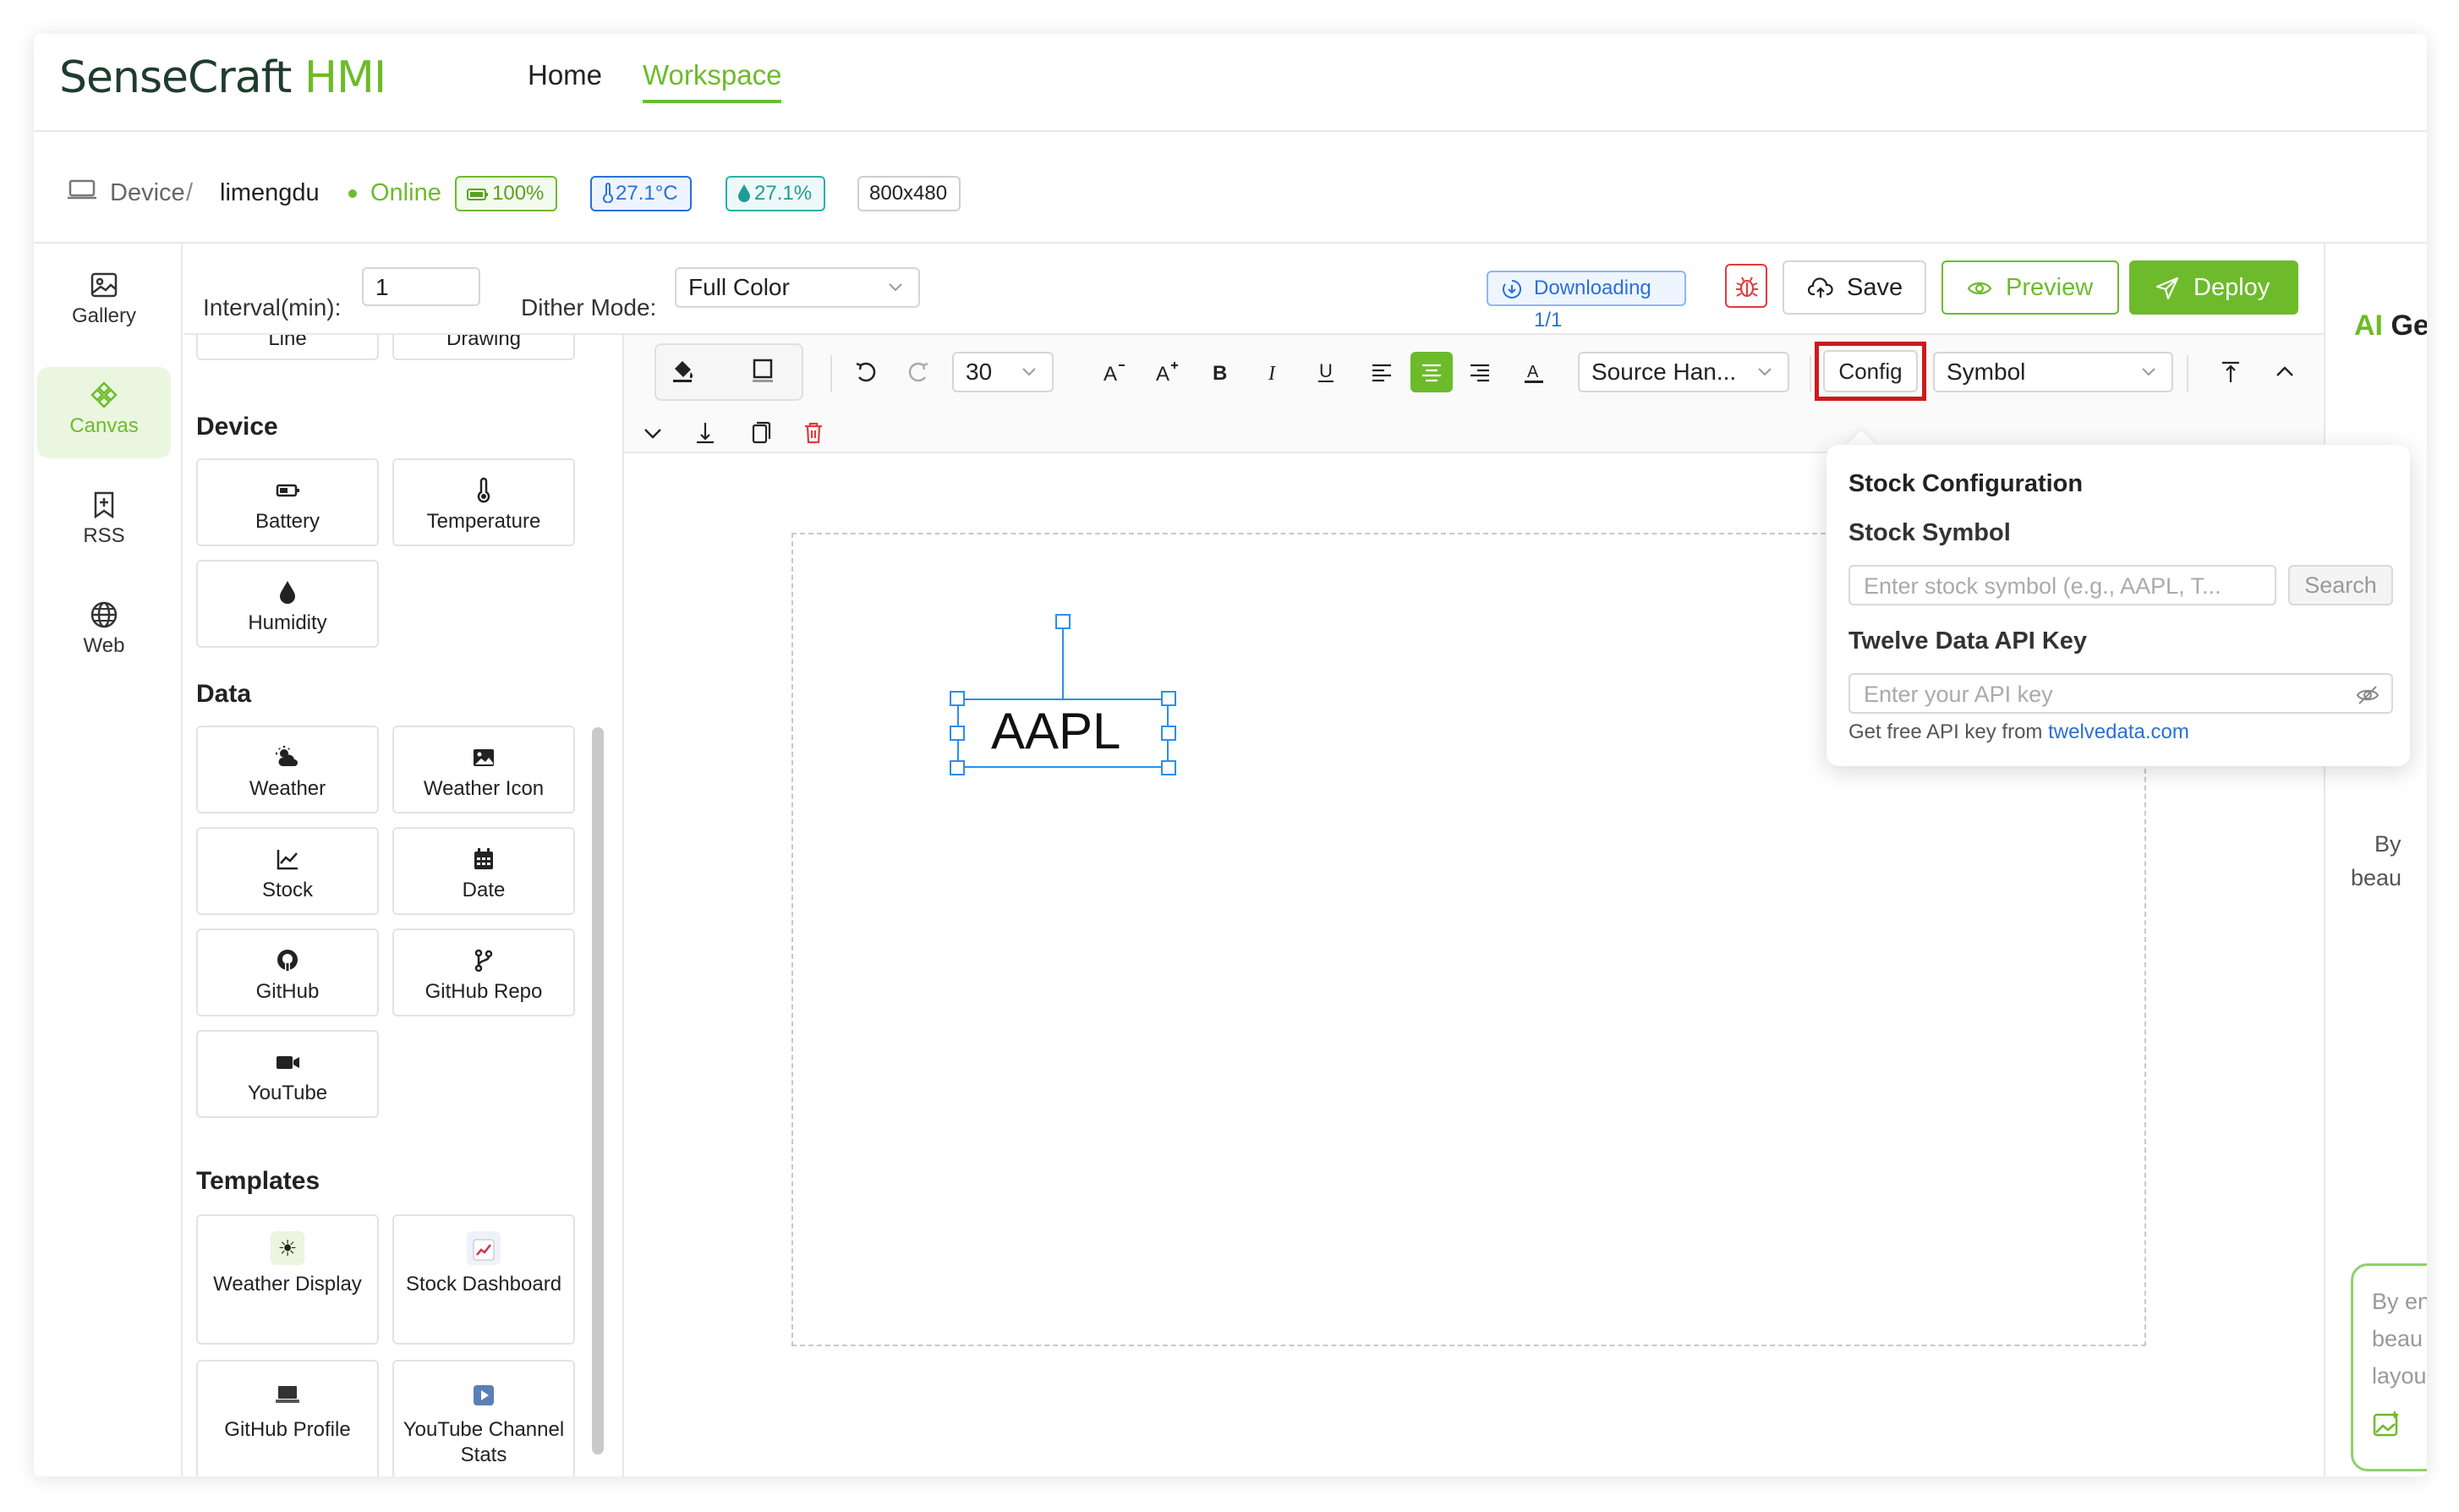 The height and width of the screenshot is (1512, 2459). I want to click on thermometer-icon, so click(483, 490).